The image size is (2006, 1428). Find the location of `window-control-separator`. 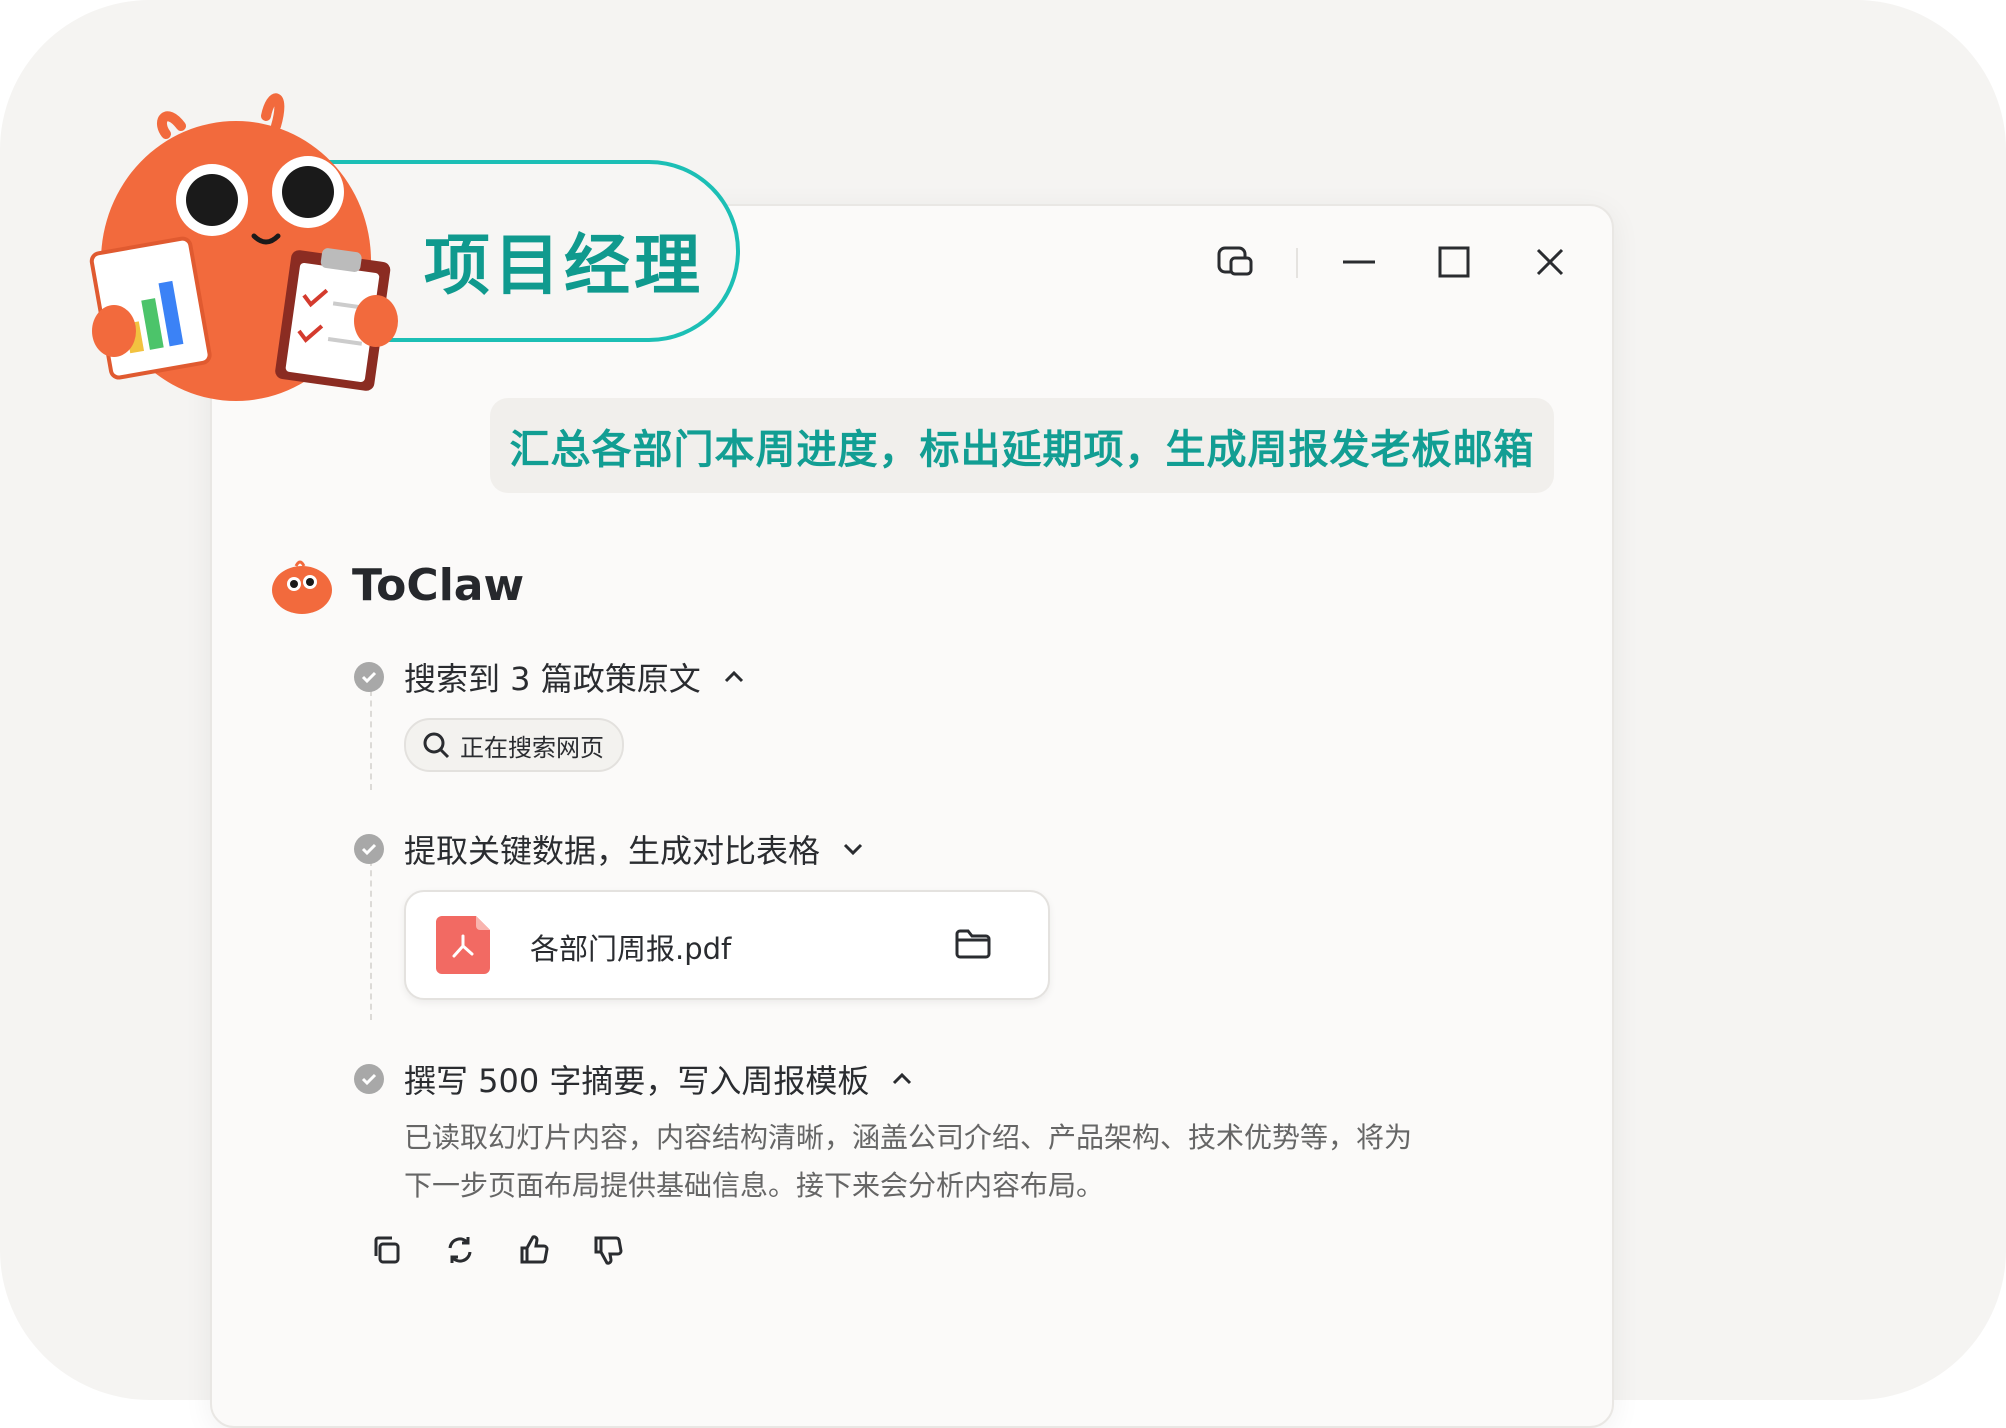

window-control-separator is located at coordinates (1297, 263).